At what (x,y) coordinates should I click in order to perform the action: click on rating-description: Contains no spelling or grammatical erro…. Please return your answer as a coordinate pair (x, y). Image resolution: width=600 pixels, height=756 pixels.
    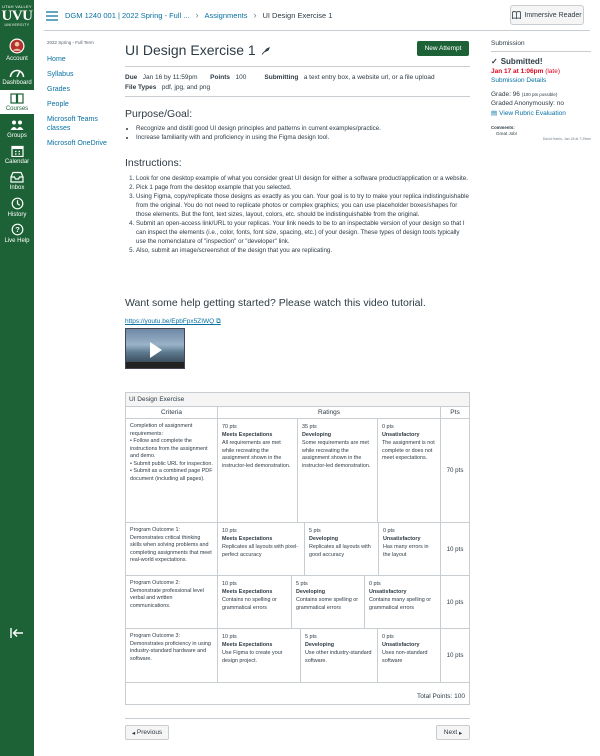
    Looking at the image, I should click on (249, 604).